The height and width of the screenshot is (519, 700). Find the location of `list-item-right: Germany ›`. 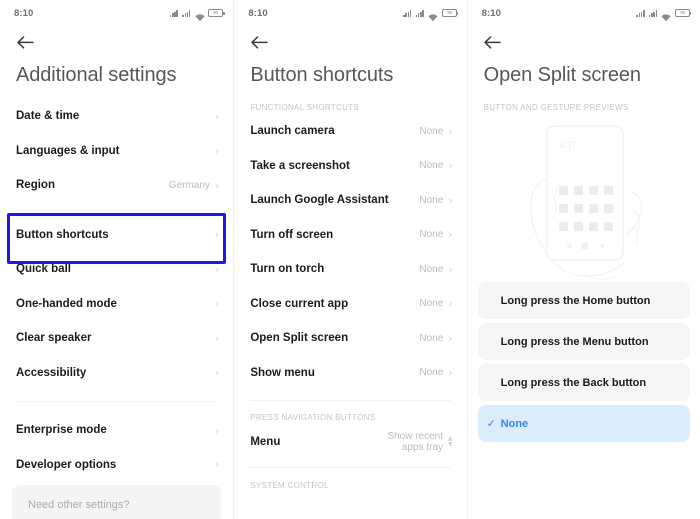

list-item-right: Germany › is located at coordinates (194, 185).